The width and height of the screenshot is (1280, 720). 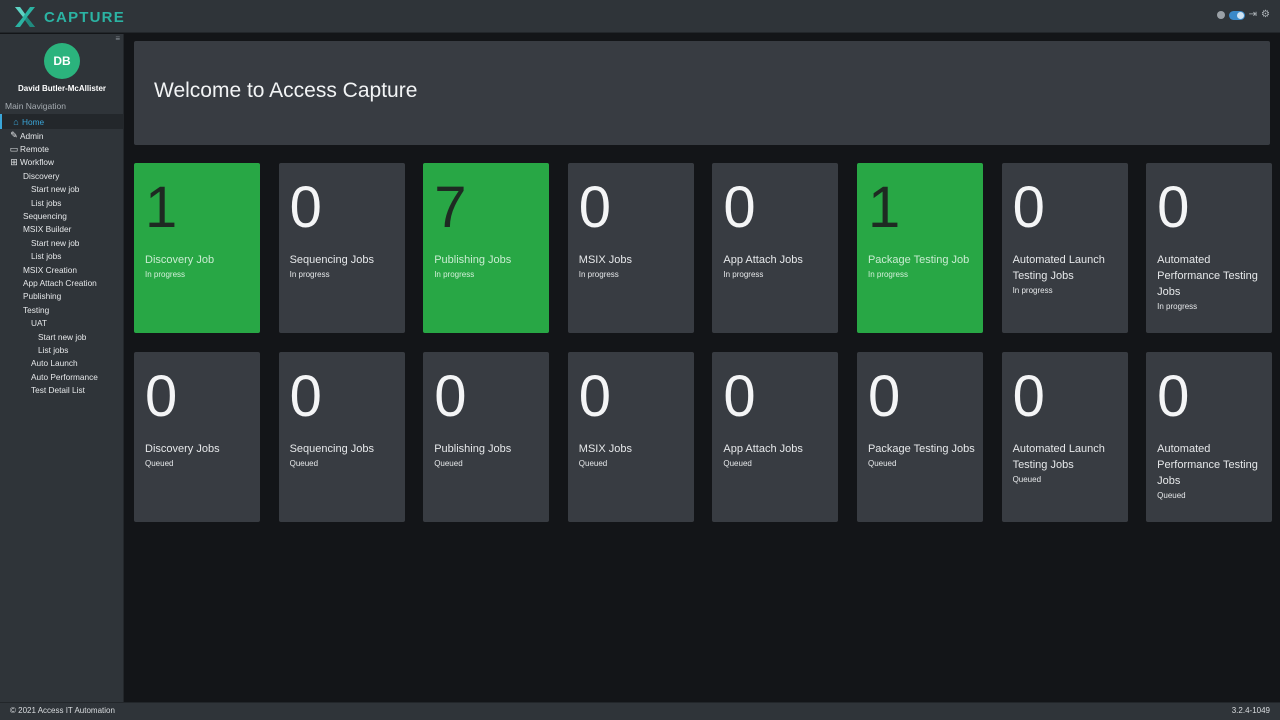 I want to click on sidebar-item-testing: Testing, so click(x=62, y=309).